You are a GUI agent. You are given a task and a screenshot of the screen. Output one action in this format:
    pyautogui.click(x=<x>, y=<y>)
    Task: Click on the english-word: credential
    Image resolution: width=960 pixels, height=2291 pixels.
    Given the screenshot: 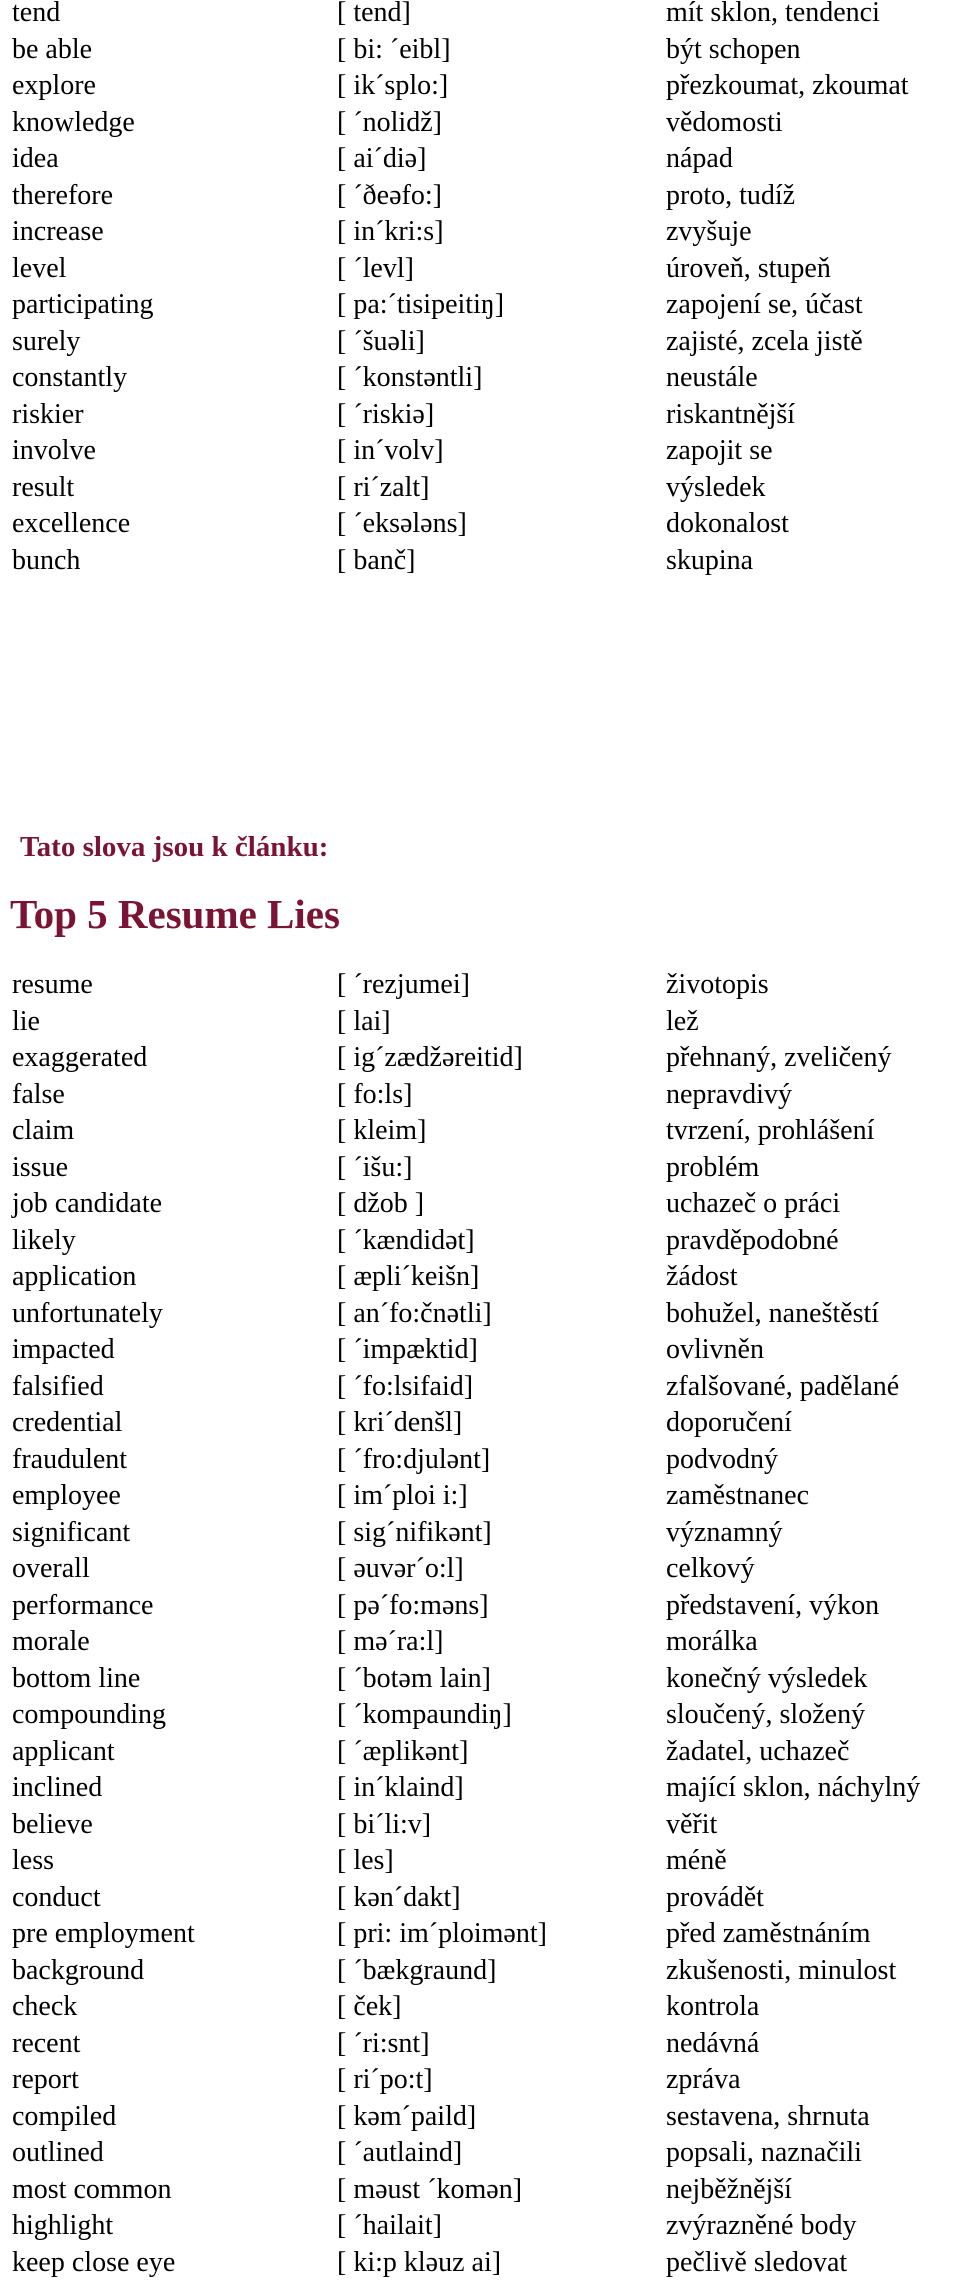 What is the action you would take?
    pyautogui.click(x=67, y=1422)
    